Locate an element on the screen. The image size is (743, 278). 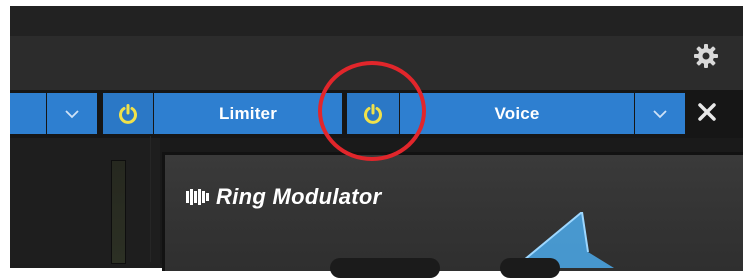
limiter-label: Limiter is located at coordinates (248, 113).